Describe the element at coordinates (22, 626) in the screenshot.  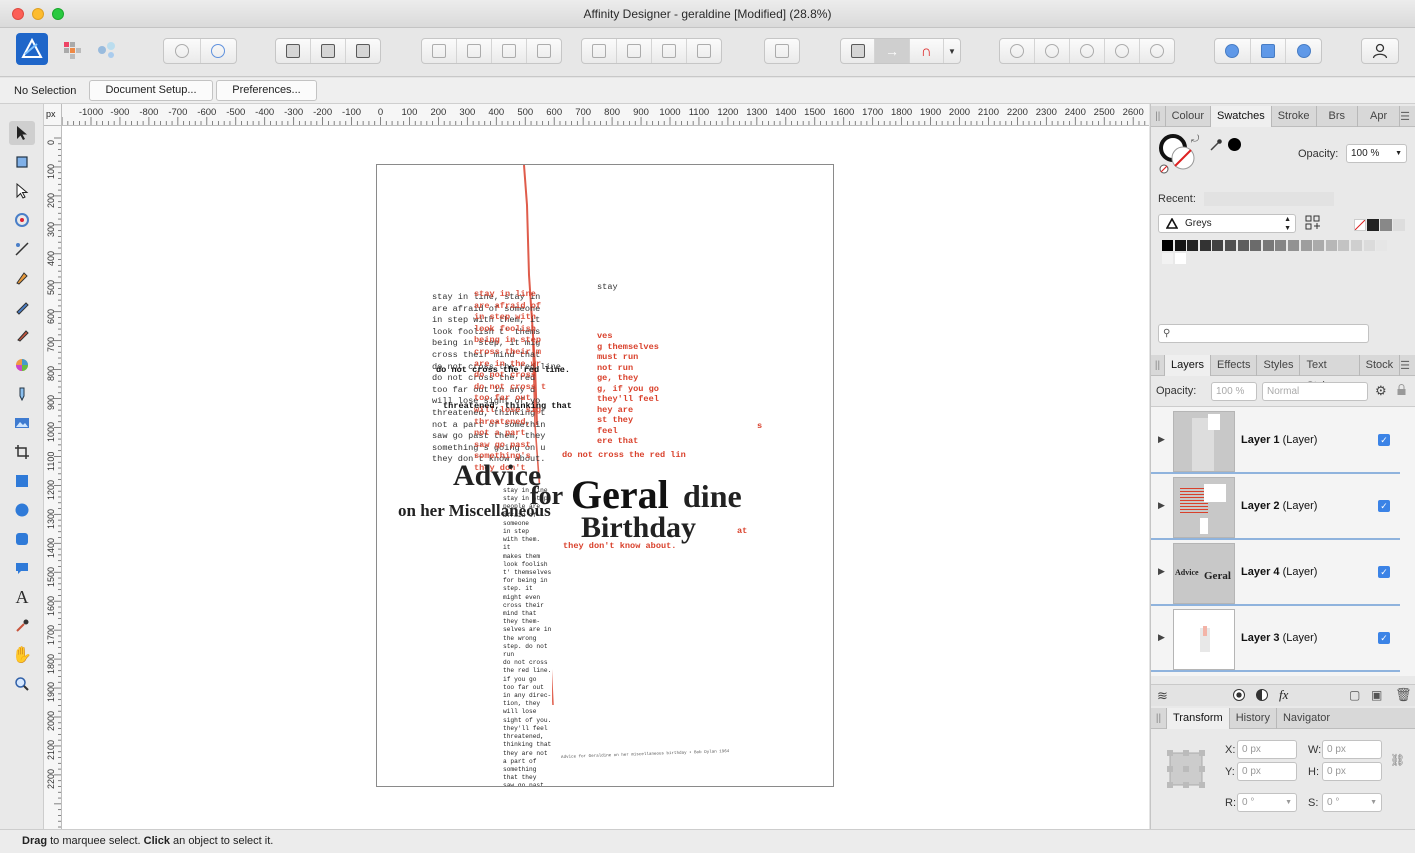
I see `color-picker-tool` at that location.